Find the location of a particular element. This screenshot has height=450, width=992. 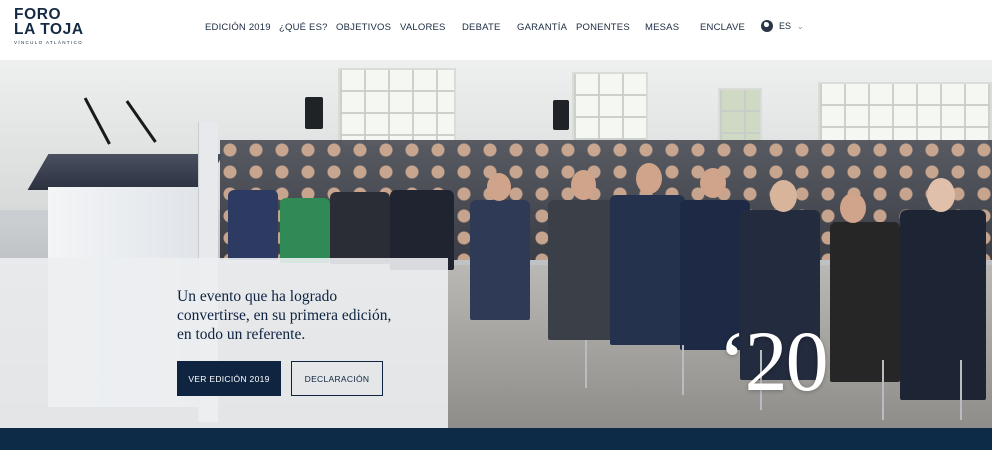

nav-item-valores: VALORES is located at coordinates (423, 27).